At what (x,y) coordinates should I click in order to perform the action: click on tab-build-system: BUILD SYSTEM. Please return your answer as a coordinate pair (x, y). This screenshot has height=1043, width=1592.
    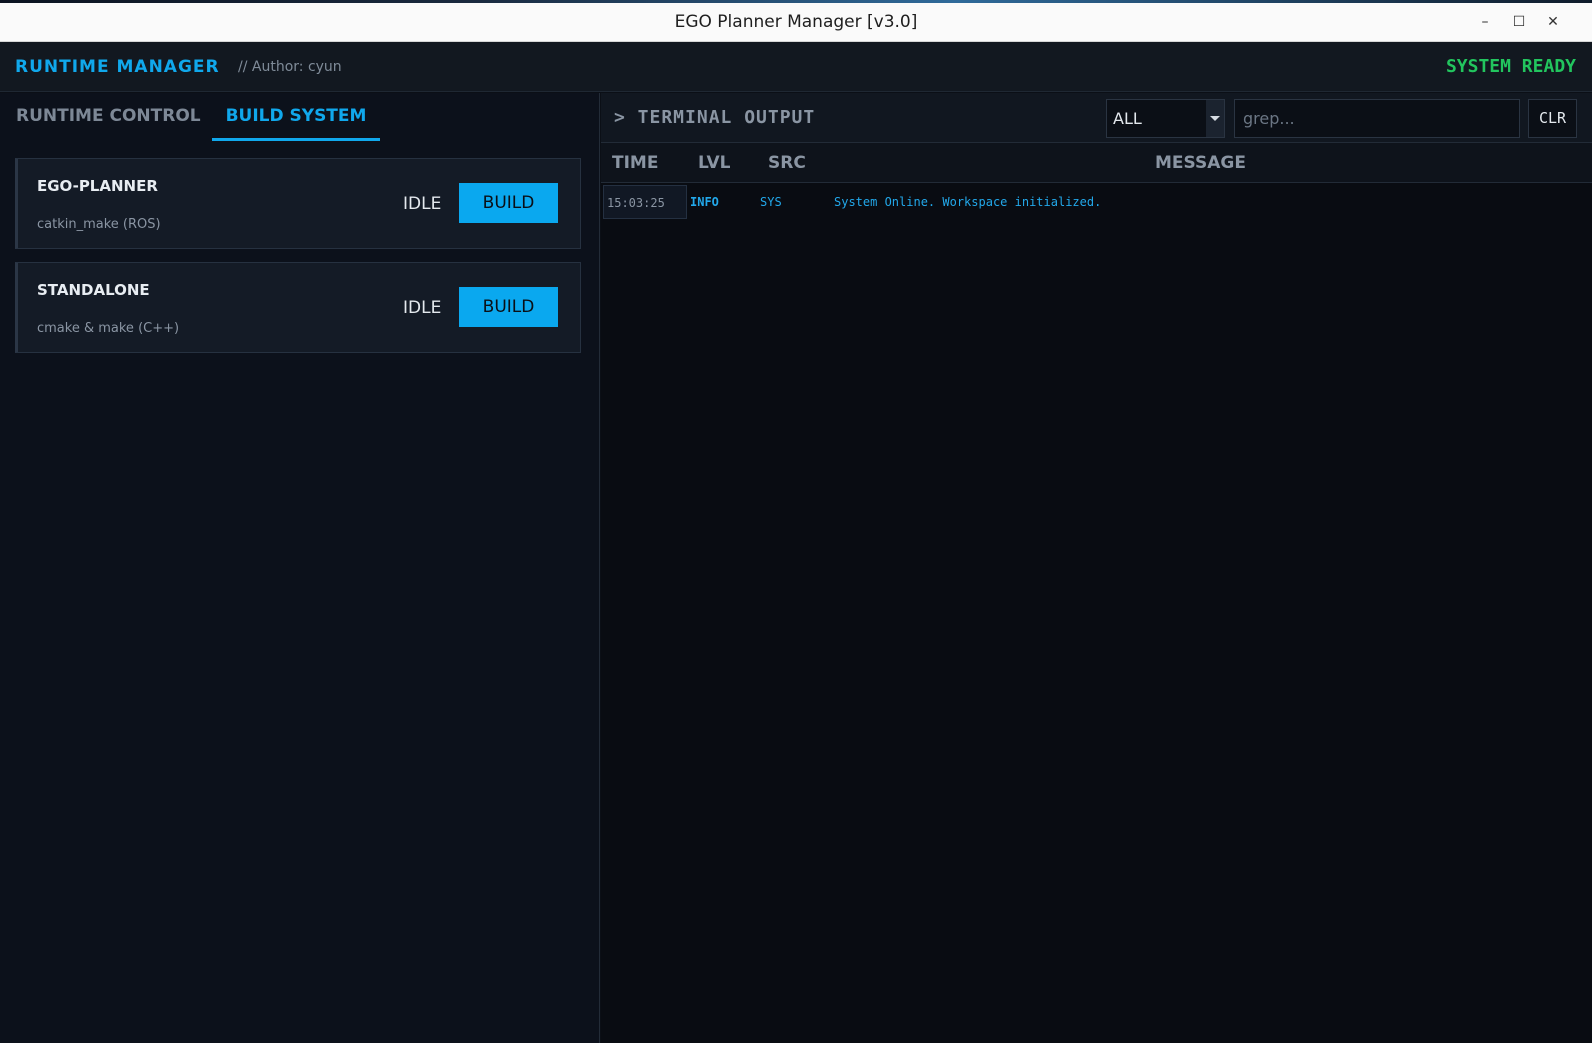
    Looking at the image, I should click on (296, 117).